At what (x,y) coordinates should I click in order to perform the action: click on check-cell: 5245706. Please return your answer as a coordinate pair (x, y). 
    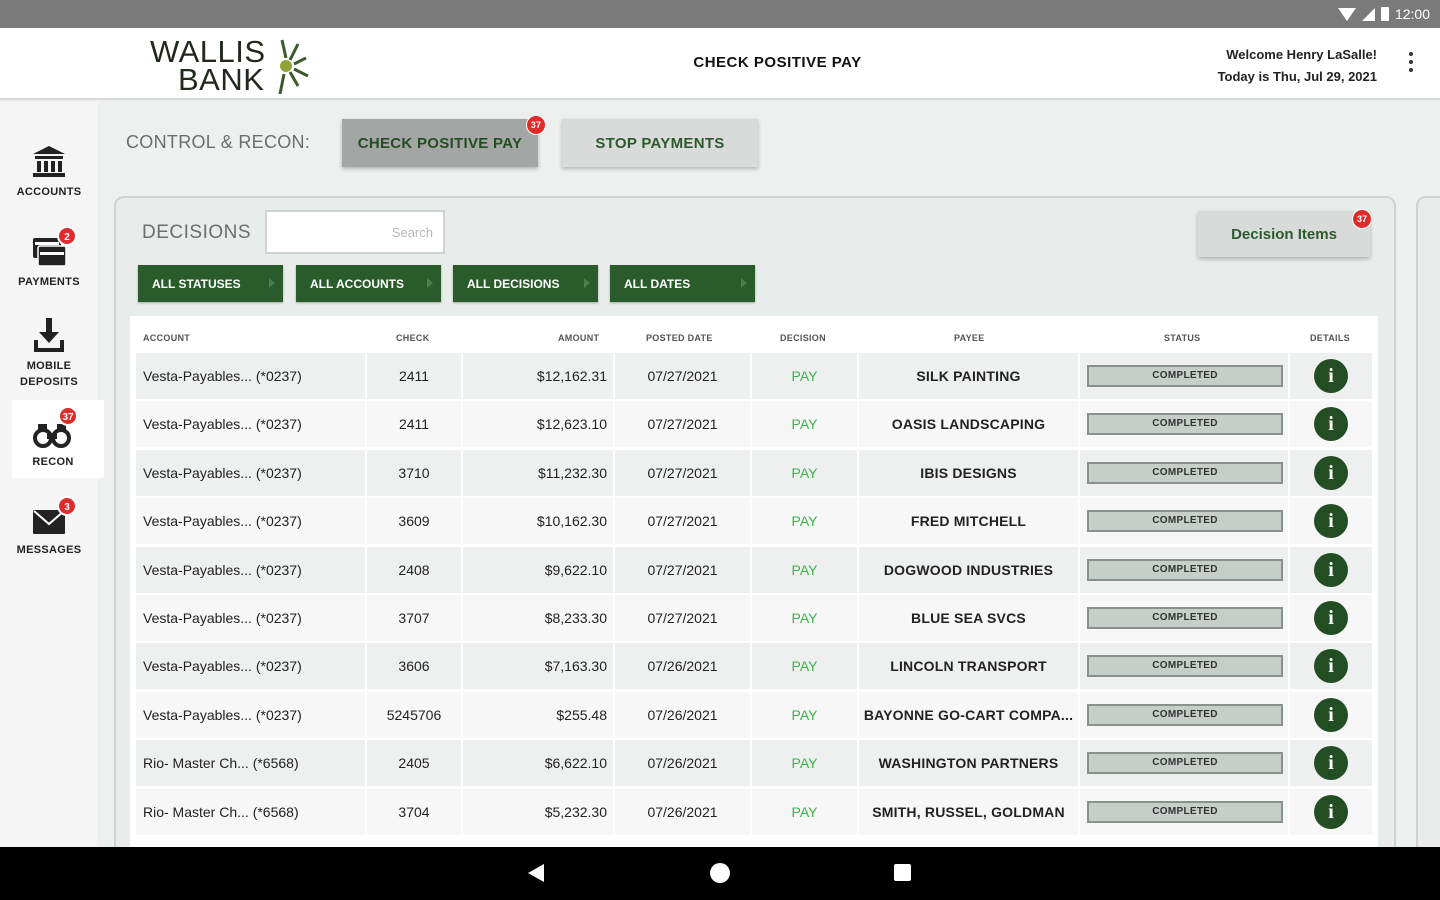
    Looking at the image, I should click on (415, 714).